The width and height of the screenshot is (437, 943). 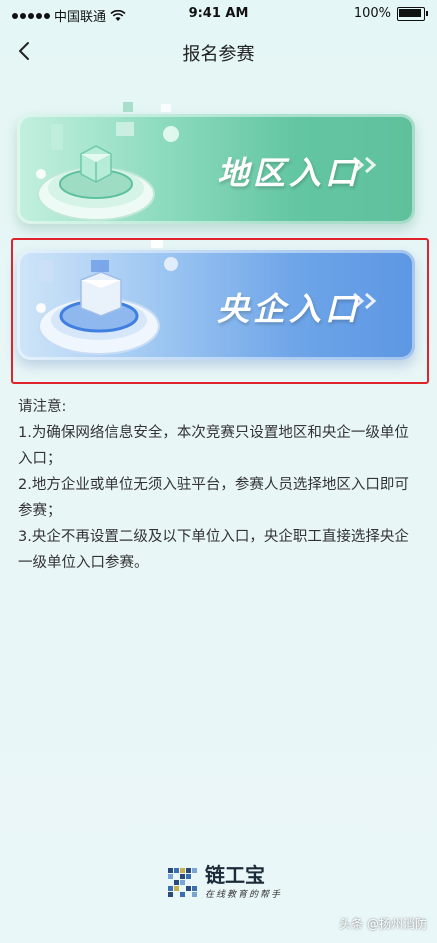 What do you see at coordinates (42, 407) in the screenshot?
I see `notes-heading: 请注意:` at bounding box center [42, 407].